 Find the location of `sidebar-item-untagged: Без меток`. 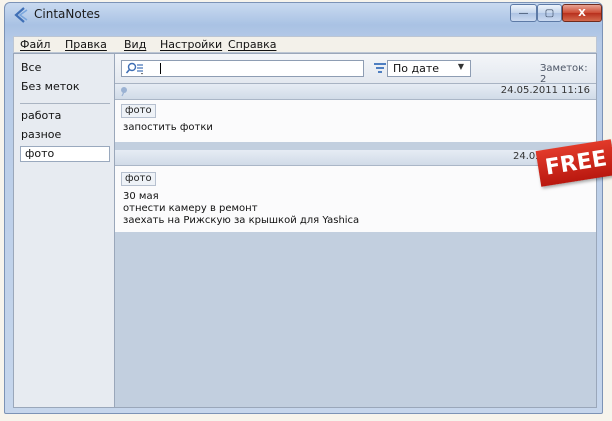

sidebar-item-untagged: Без меток is located at coordinates (50, 86).